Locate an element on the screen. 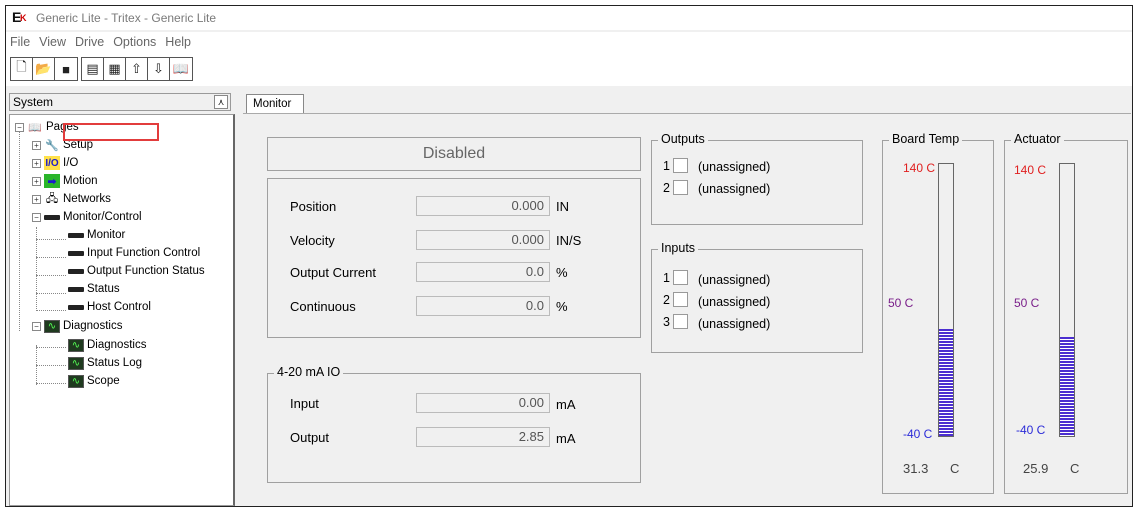  book-icon: 📖 is located at coordinates (35, 127).